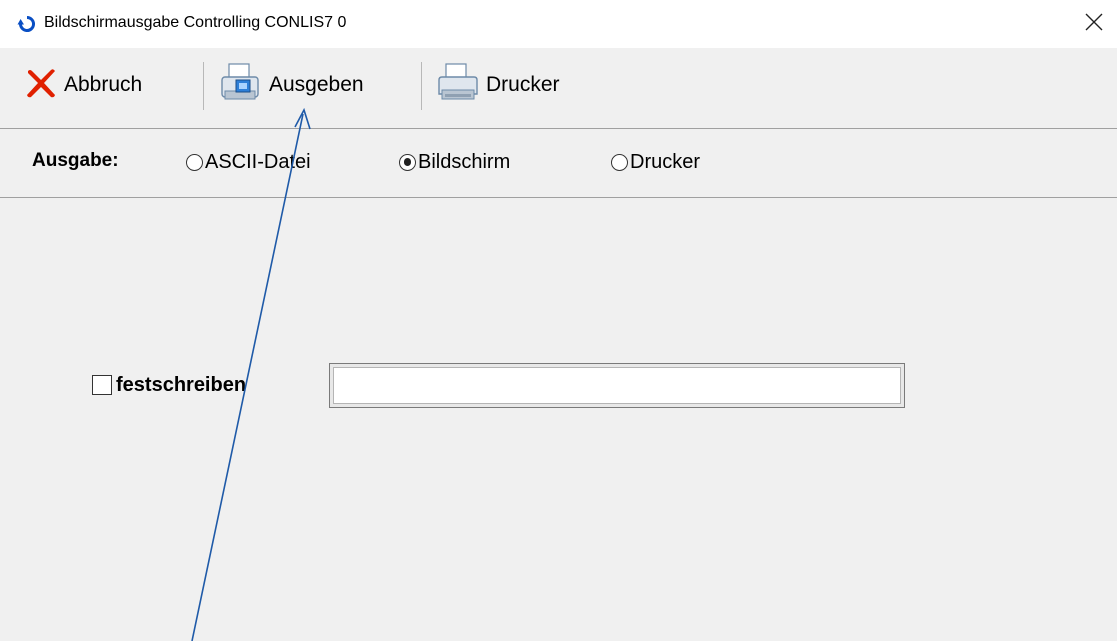  I want to click on abbruch-button: Abbruch, so click(83, 85).